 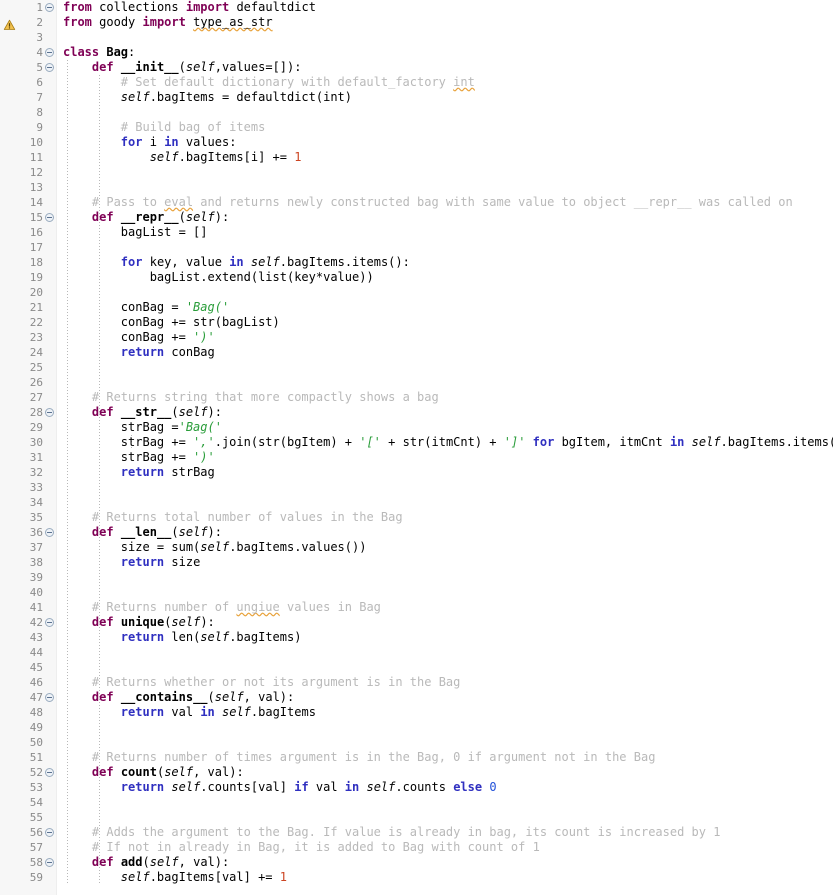 What do you see at coordinates (445, 697) in the screenshot?
I see `code-line: def __contains__(self, val):` at bounding box center [445, 697].